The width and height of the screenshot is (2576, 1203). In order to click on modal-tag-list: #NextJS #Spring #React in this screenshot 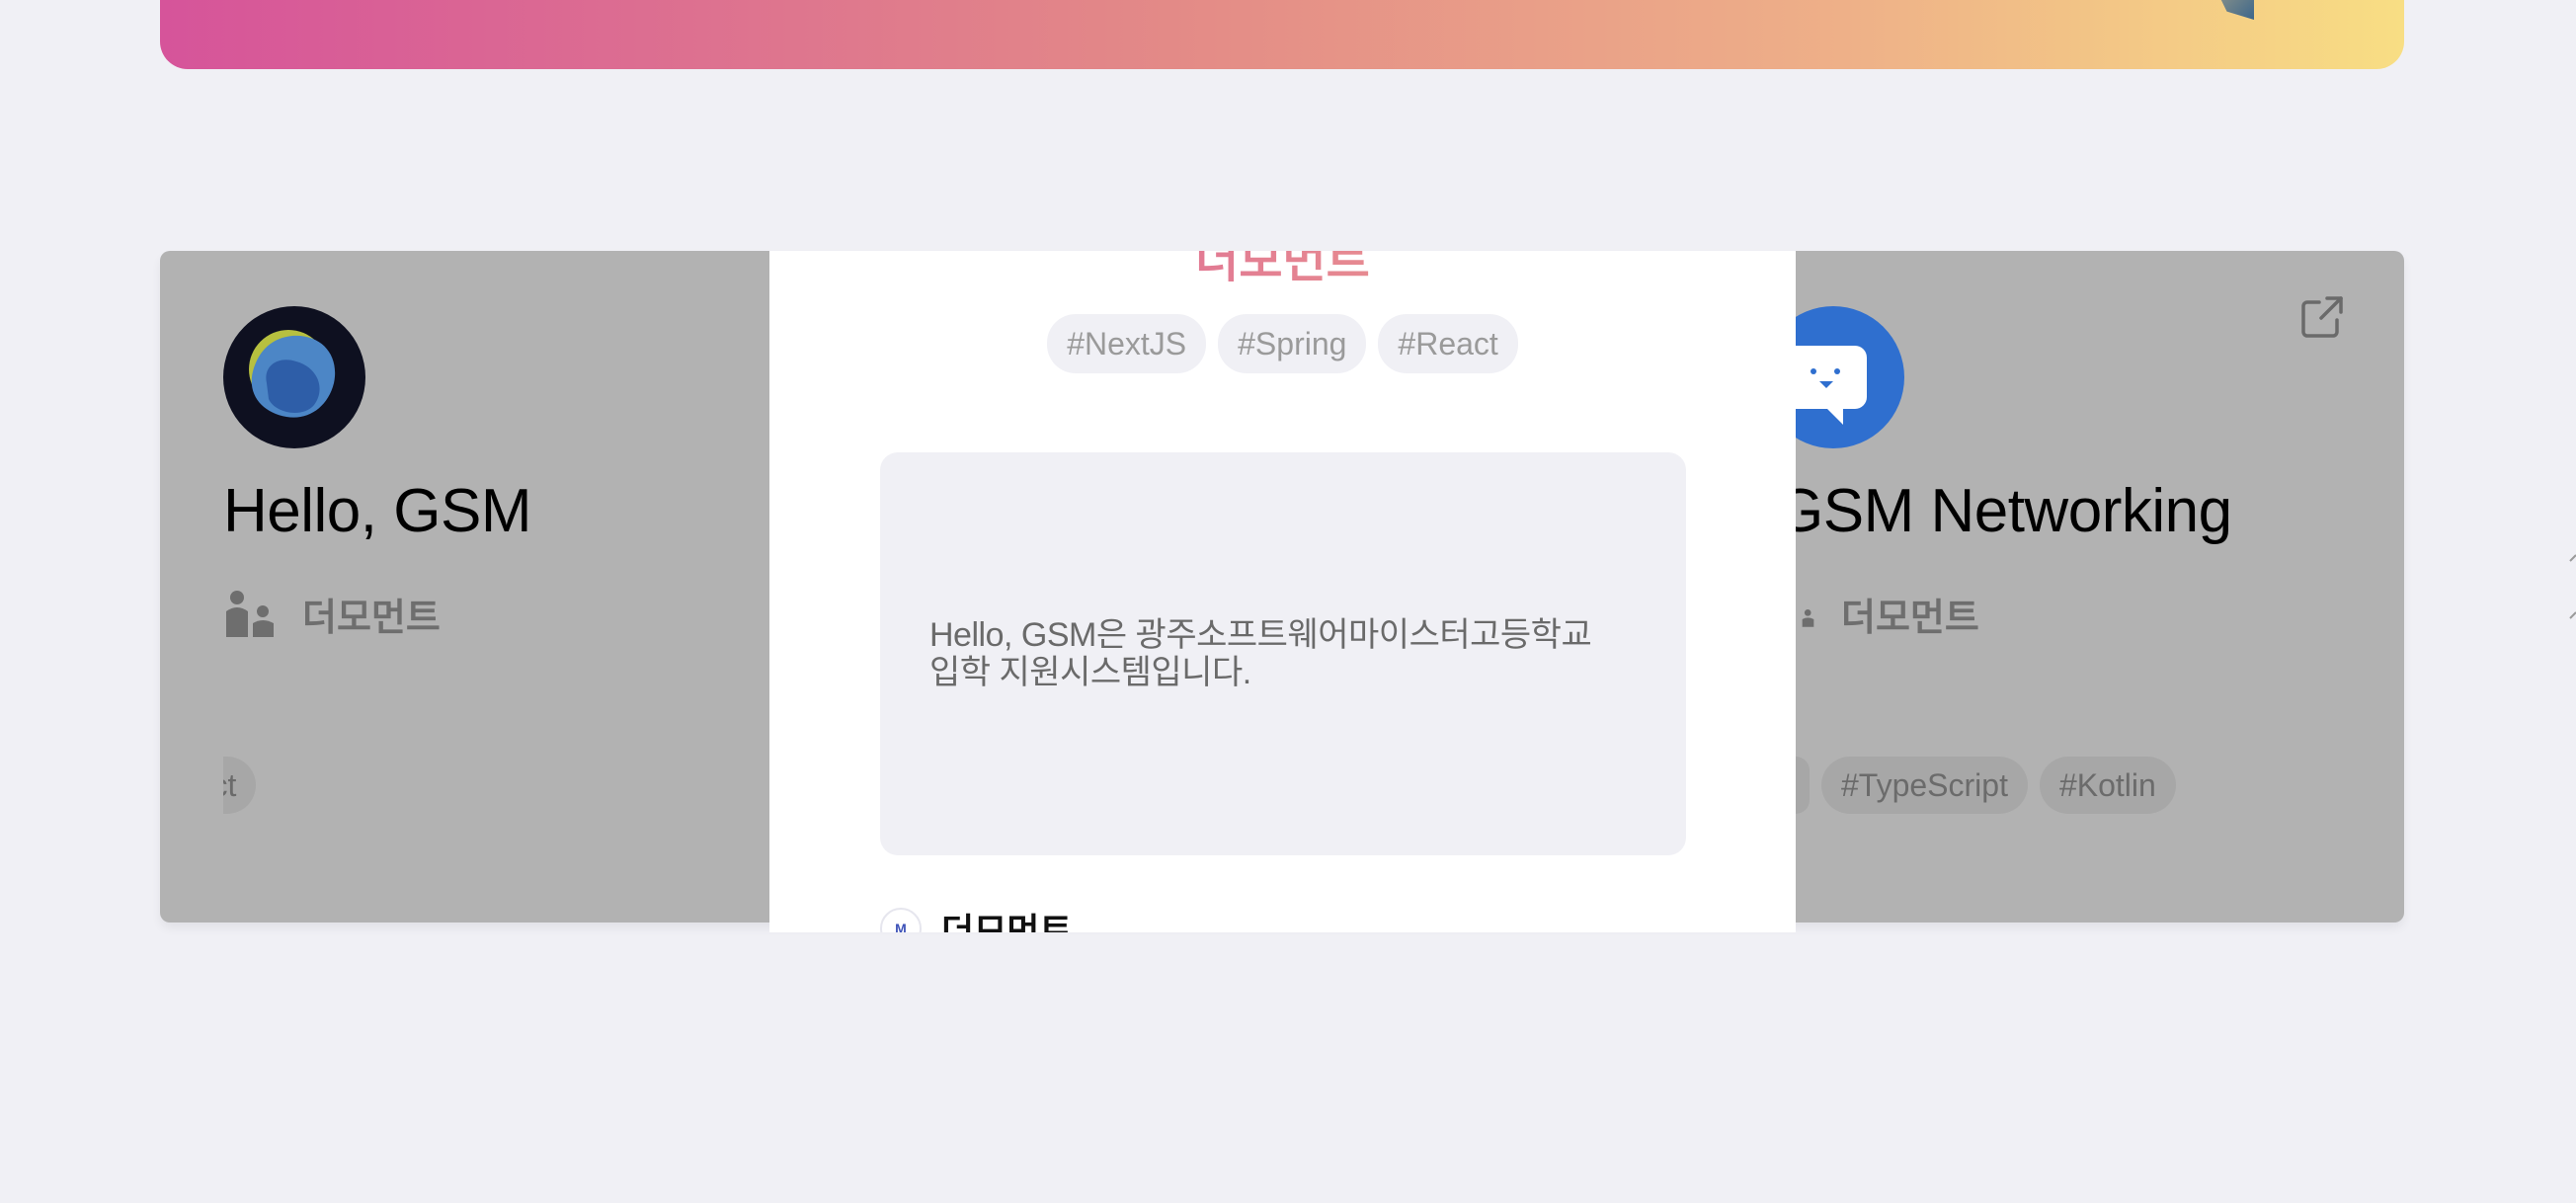, I will do `click(1282, 343)`.